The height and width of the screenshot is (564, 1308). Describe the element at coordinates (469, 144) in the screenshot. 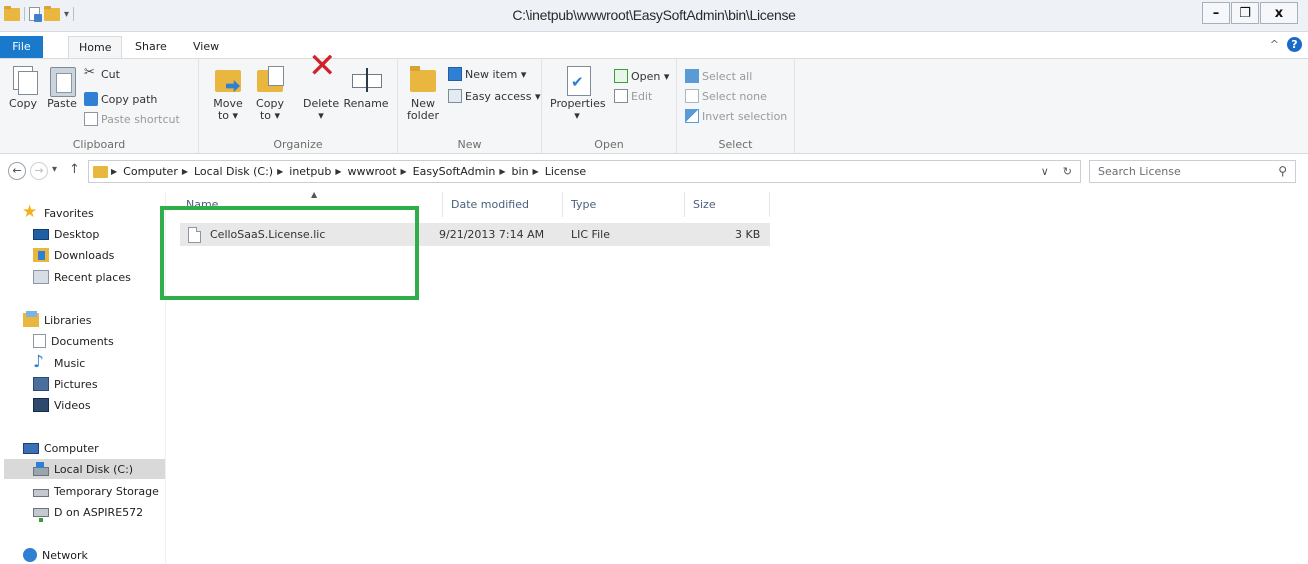

I see `new-group-label: New` at that location.